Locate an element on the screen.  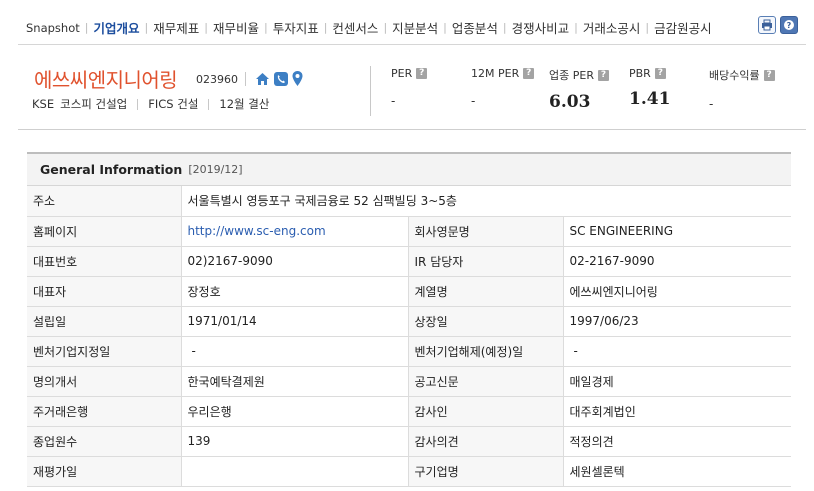
fics-sector: FICS 건설 is located at coordinates (173, 104).